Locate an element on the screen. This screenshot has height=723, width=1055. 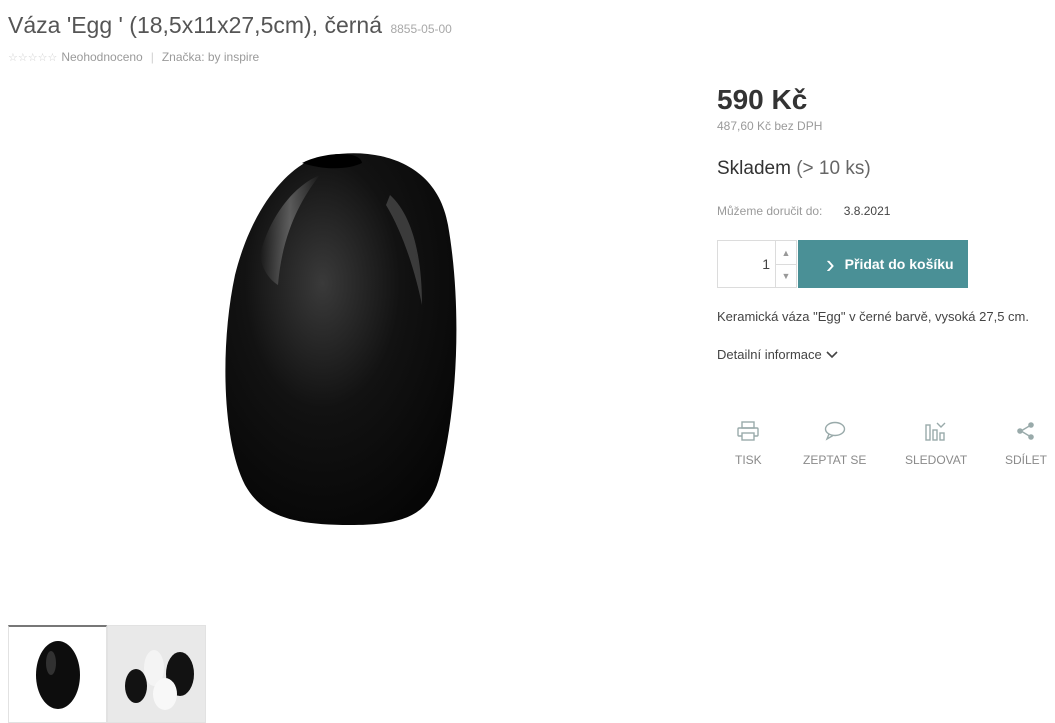
delivery-label: Můžeme doručit do: is located at coordinates (770, 211).